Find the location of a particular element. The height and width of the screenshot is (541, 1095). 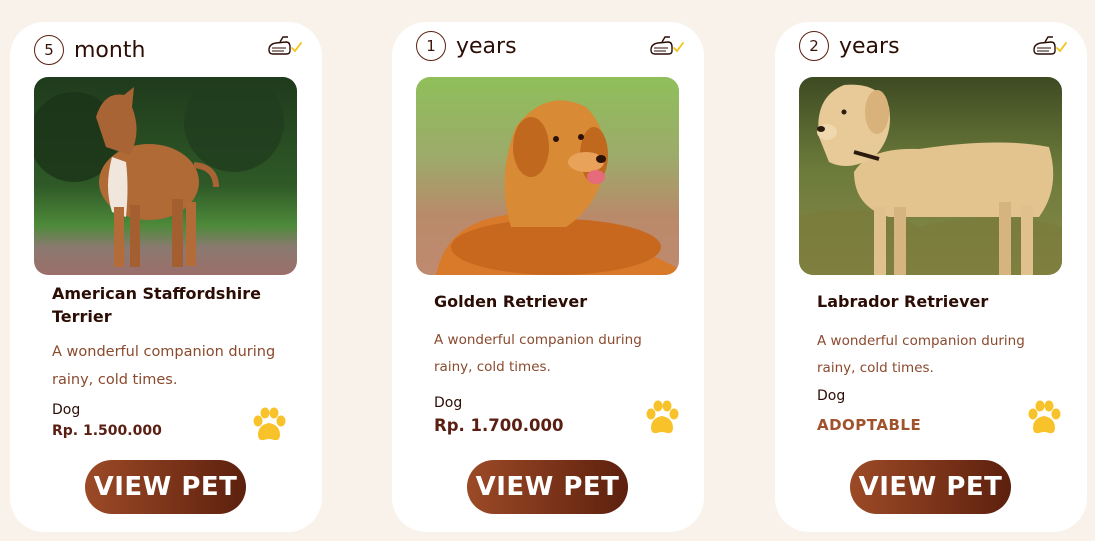

pet-name: Golden Retriever is located at coordinates (511, 301).